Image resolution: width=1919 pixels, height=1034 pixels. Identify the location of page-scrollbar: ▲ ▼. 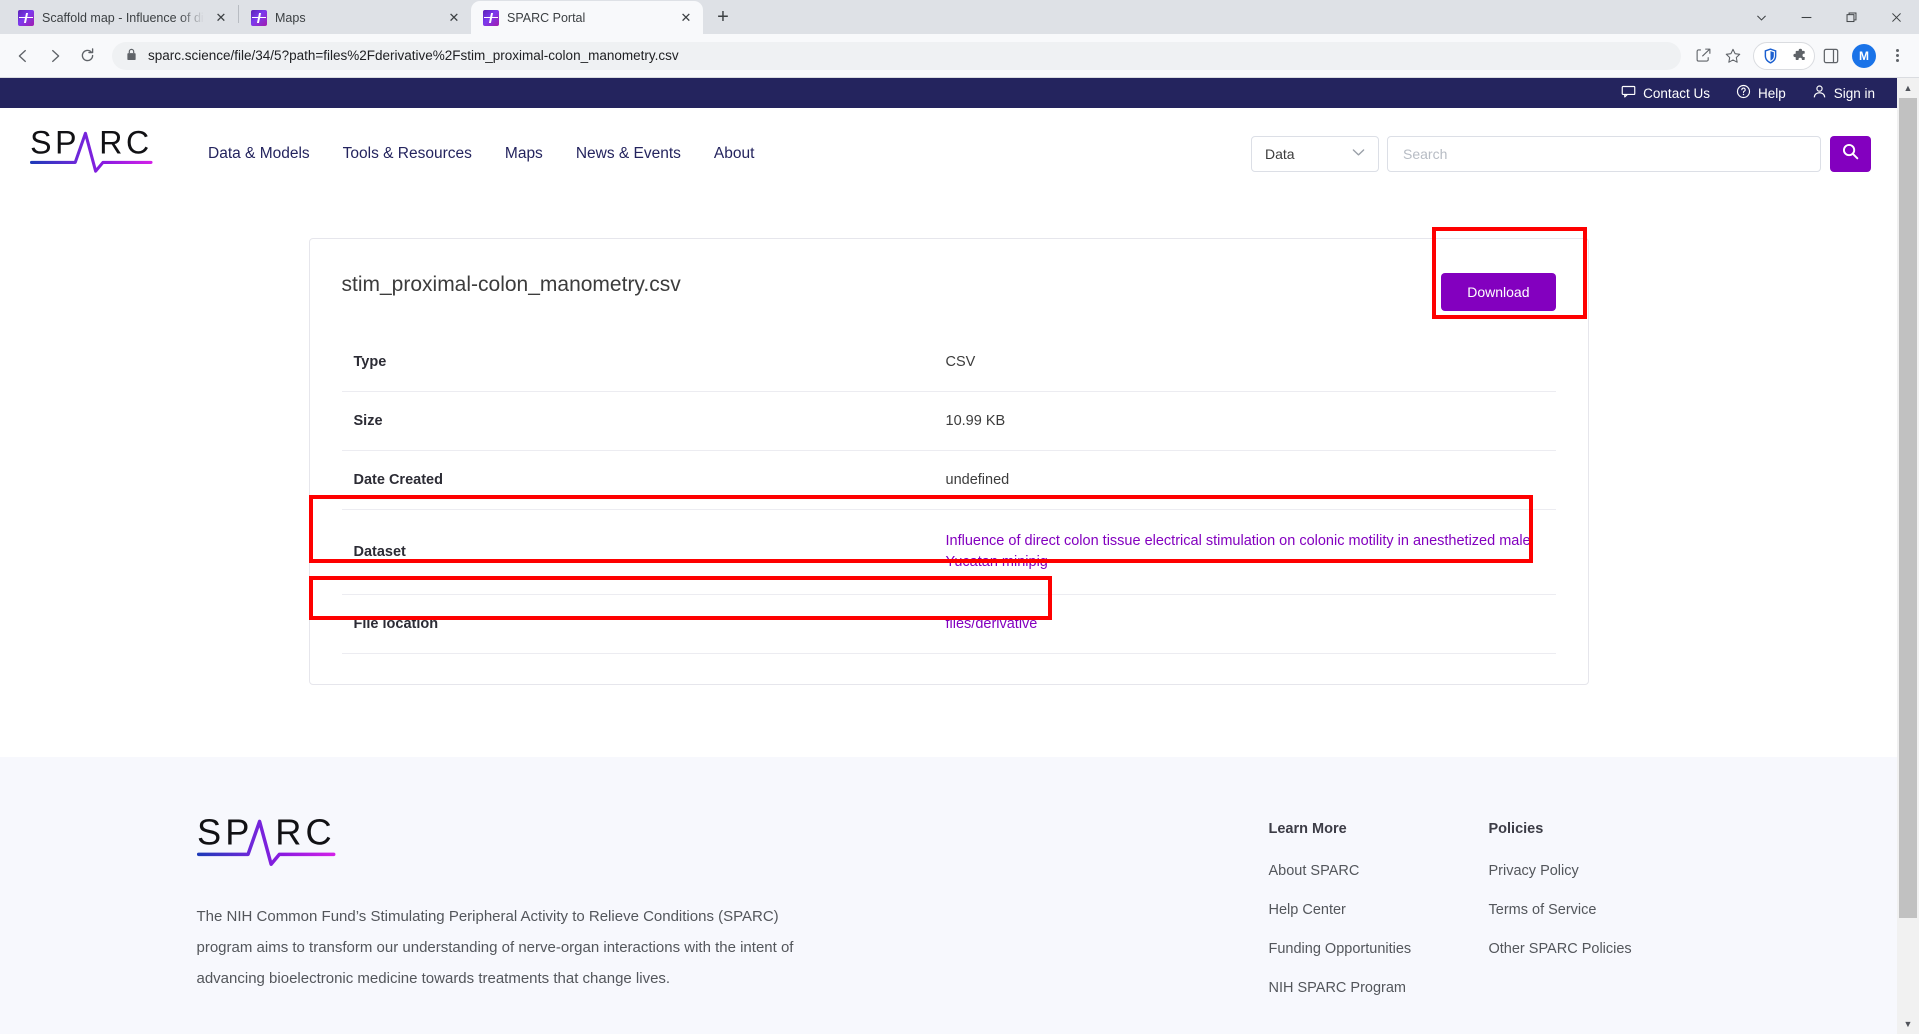
(1908, 556).